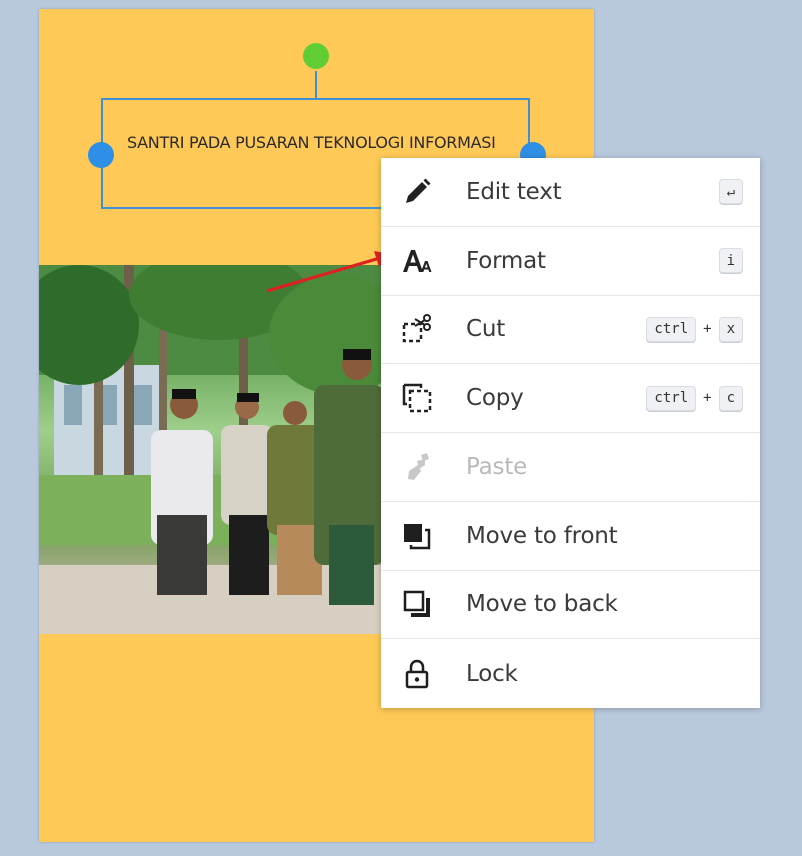  Describe the element at coordinates (570, 261) in the screenshot. I see `menu-item-format: Format i` at that location.